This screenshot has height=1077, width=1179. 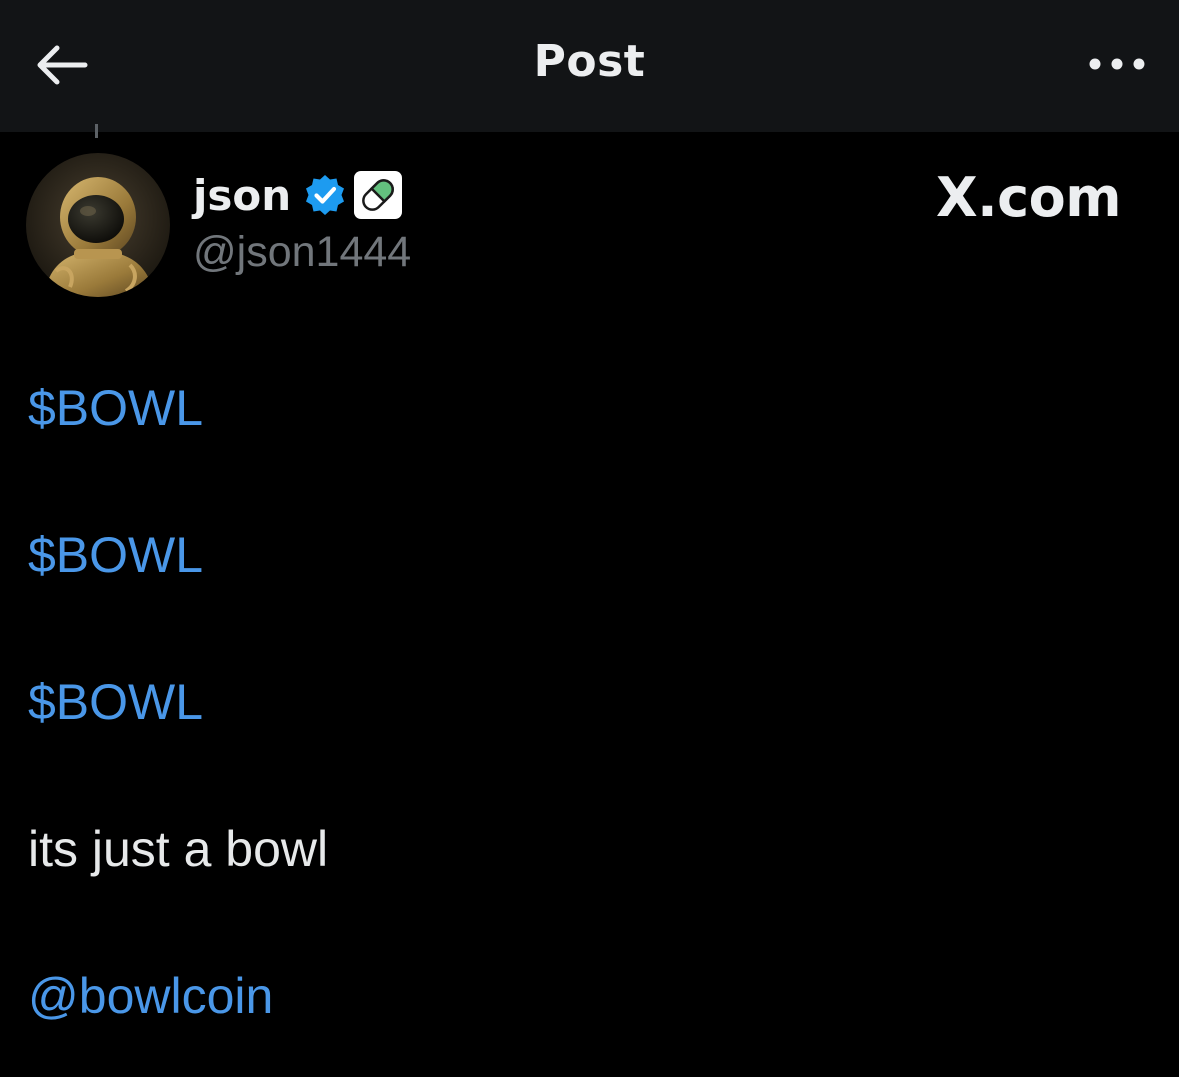 I want to click on author-name-row: json, so click(x=298, y=195).